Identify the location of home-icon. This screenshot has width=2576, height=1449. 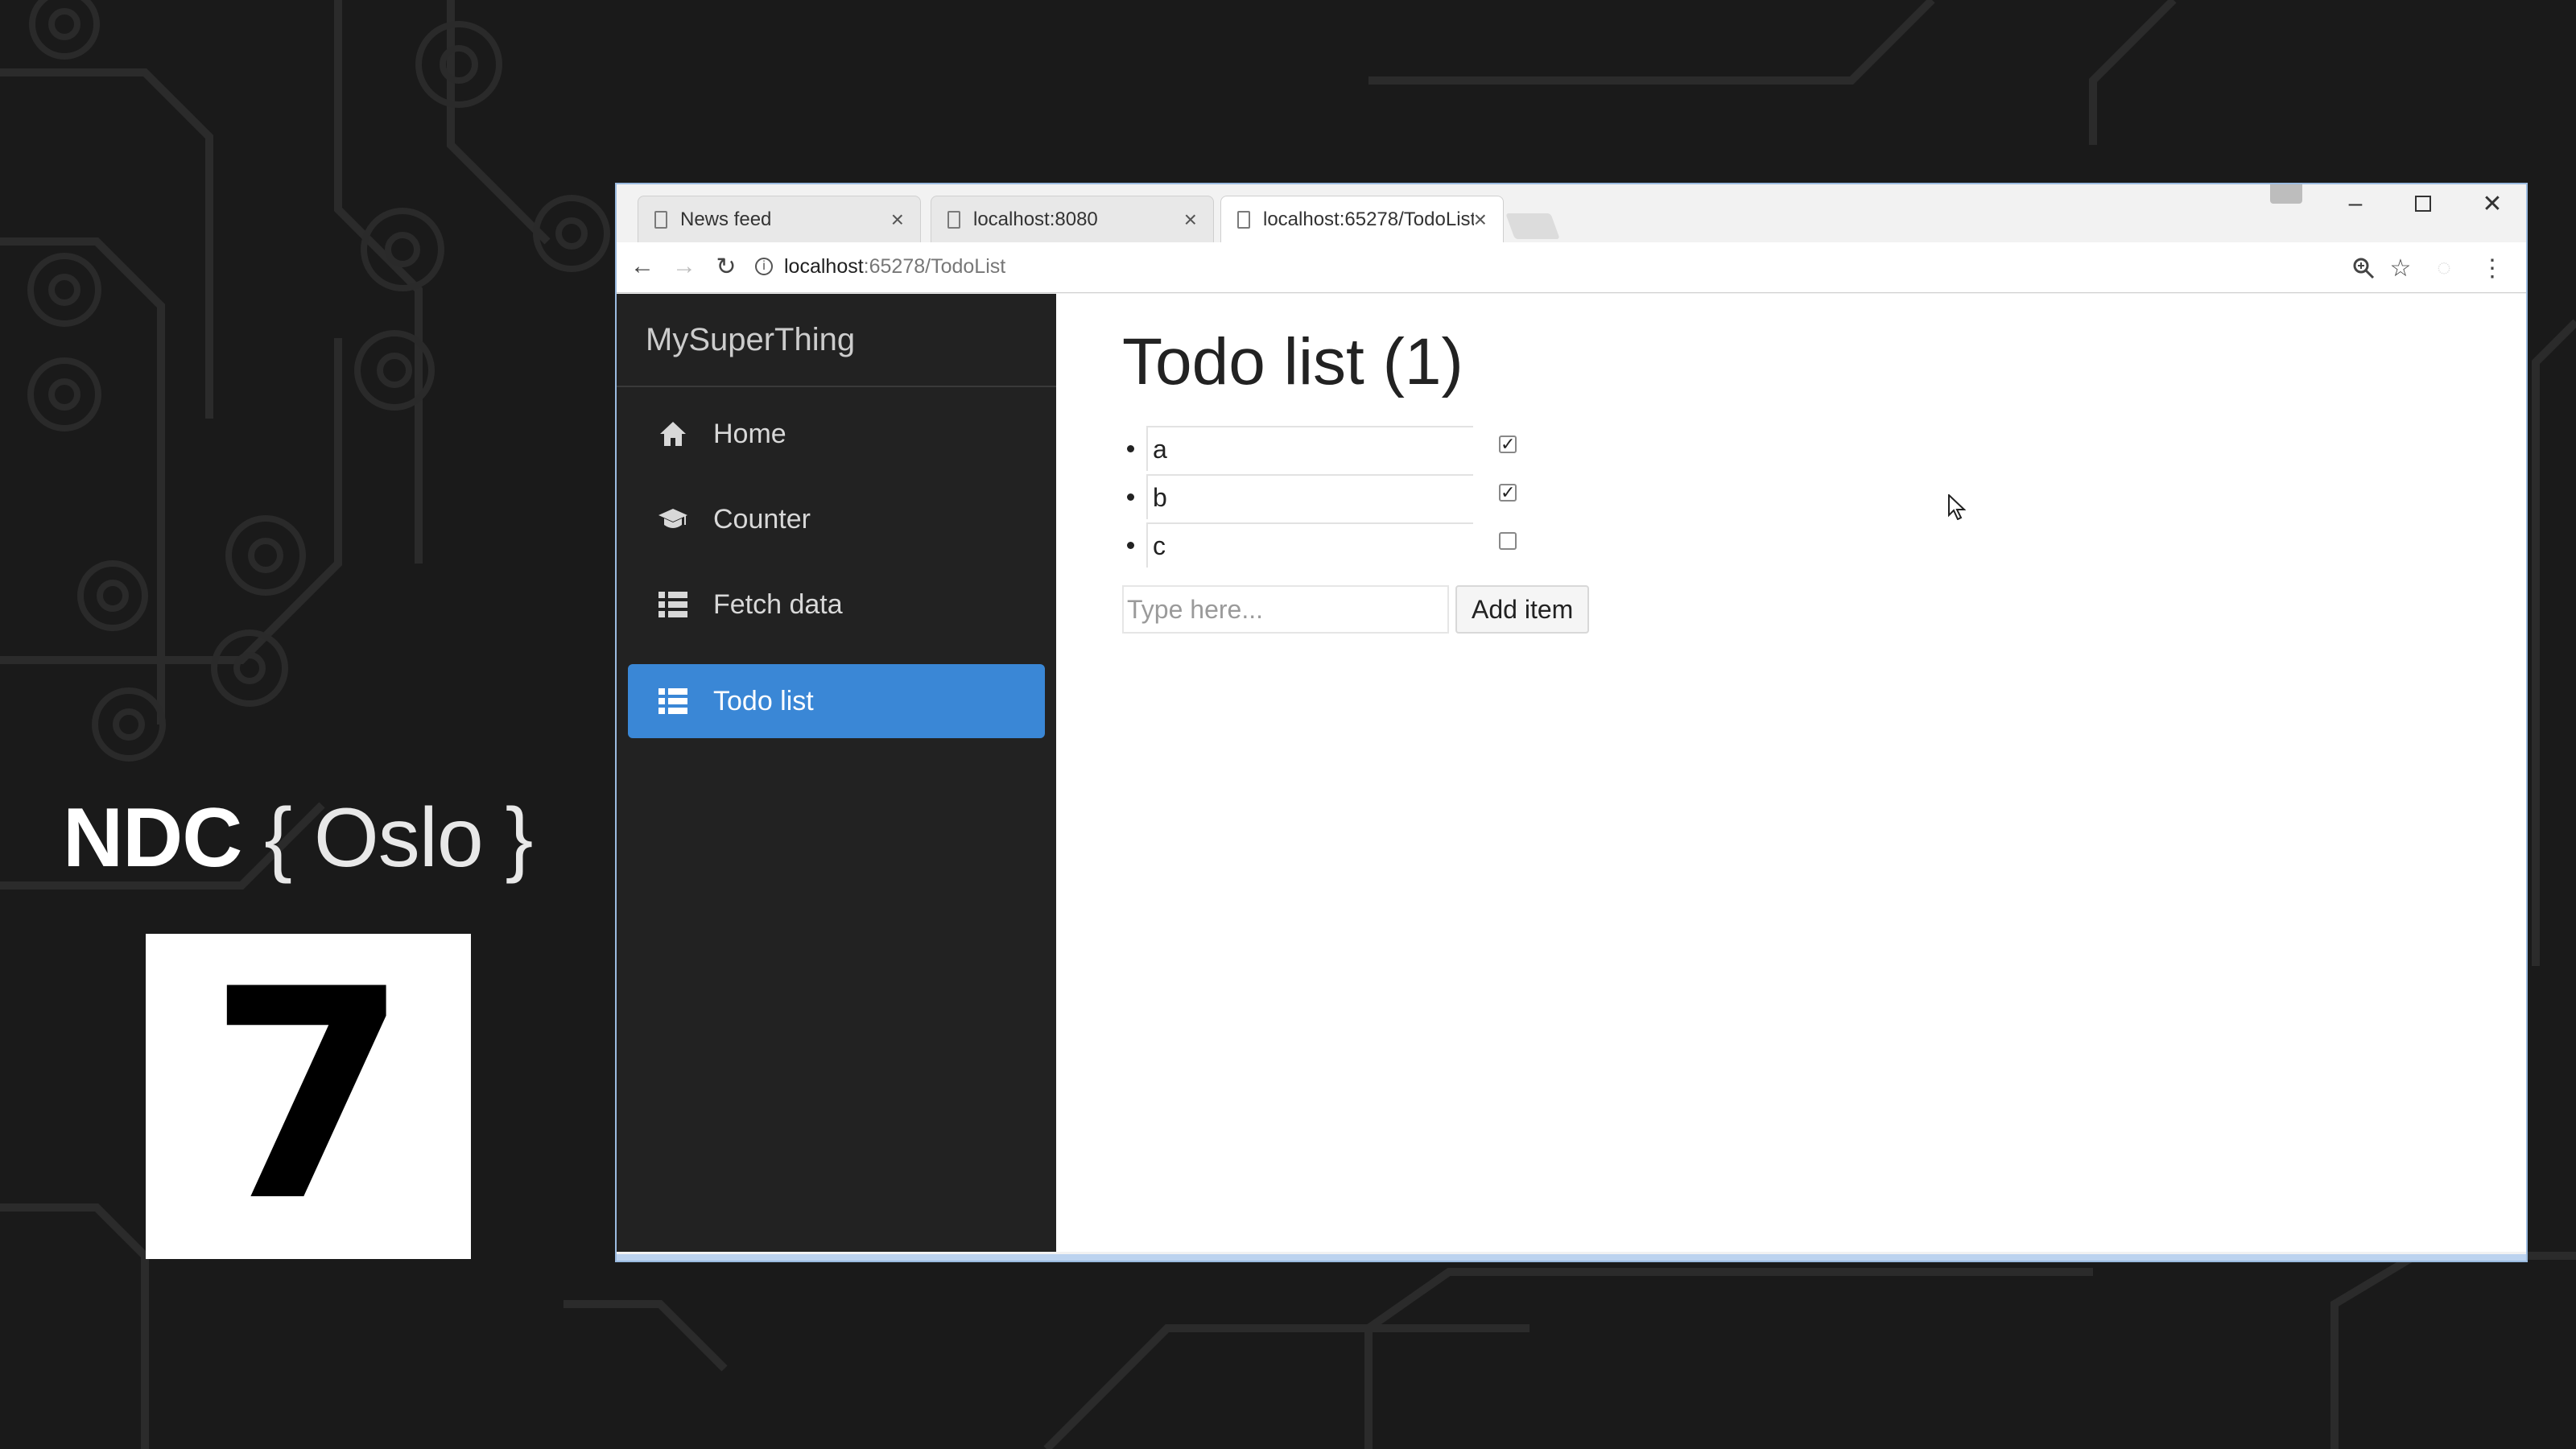
(673, 434).